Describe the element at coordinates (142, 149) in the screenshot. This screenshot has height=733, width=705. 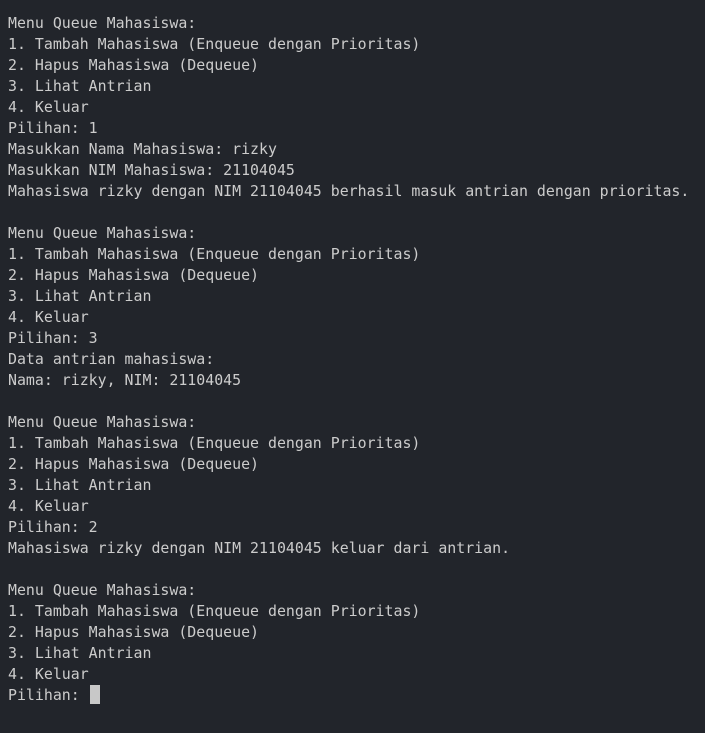
I see `output-line: Masukkan Nama Mahasiswa: rizky` at that location.